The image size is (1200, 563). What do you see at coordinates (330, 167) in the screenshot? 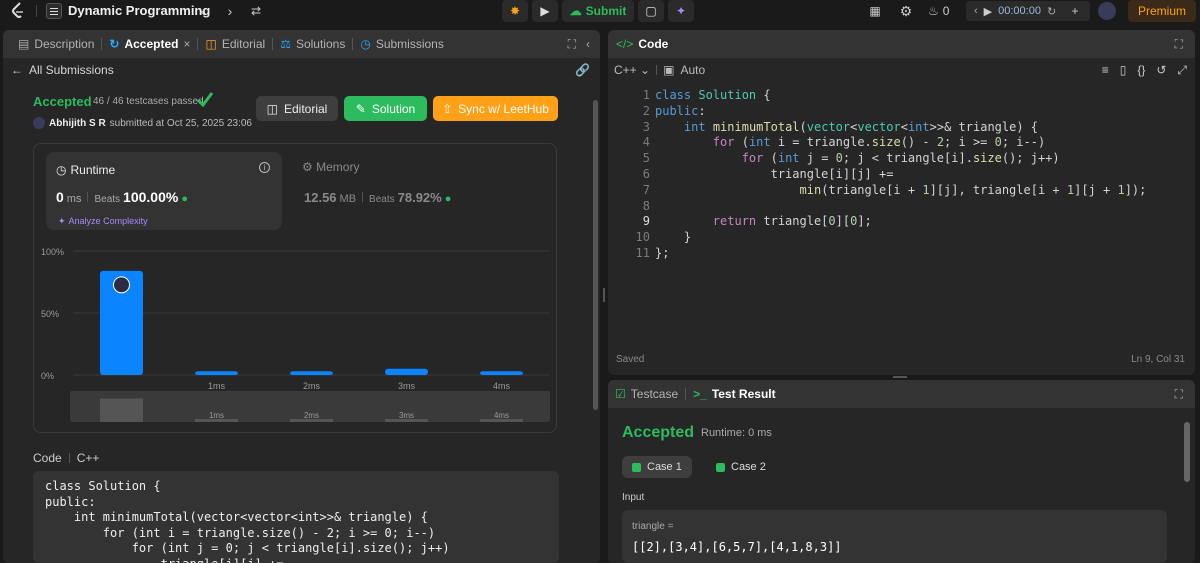
I see `memory-title: ⚙ Memory` at bounding box center [330, 167].